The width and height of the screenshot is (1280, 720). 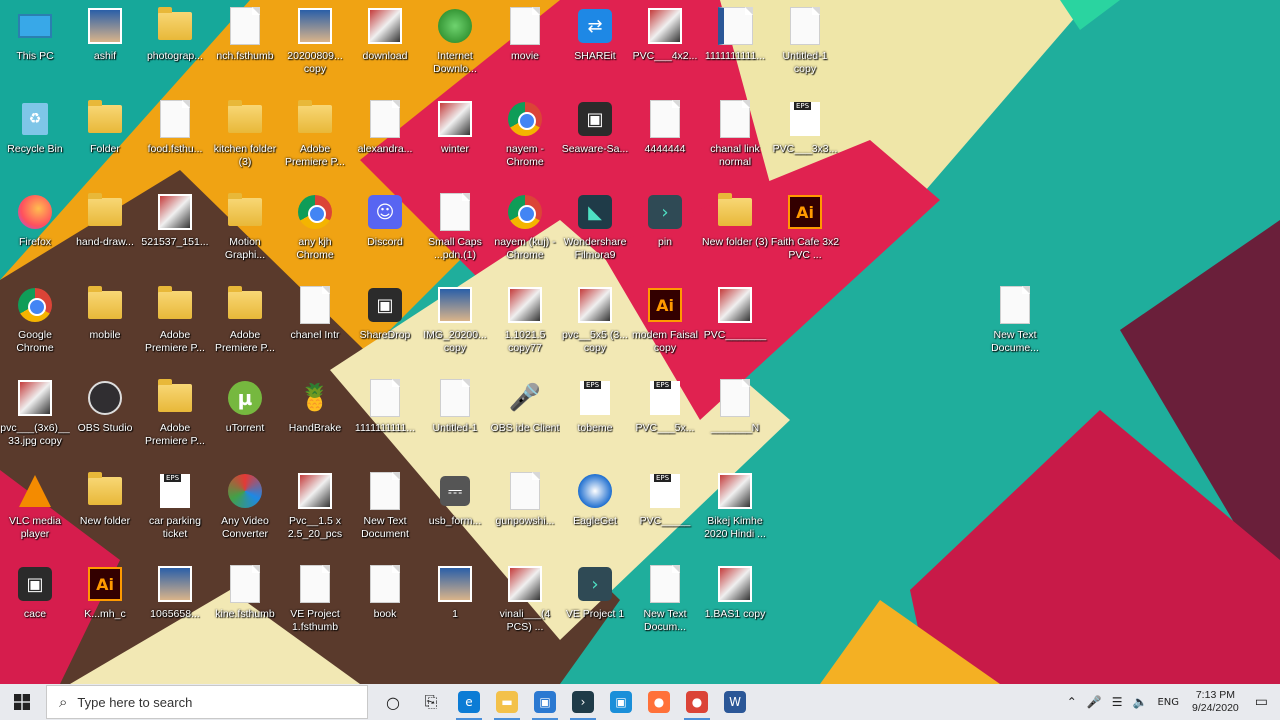 What do you see at coordinates (315, 322) in the screenshot?
I see `desktop-icon: chanel Intr` at bounding box center [315, 322].